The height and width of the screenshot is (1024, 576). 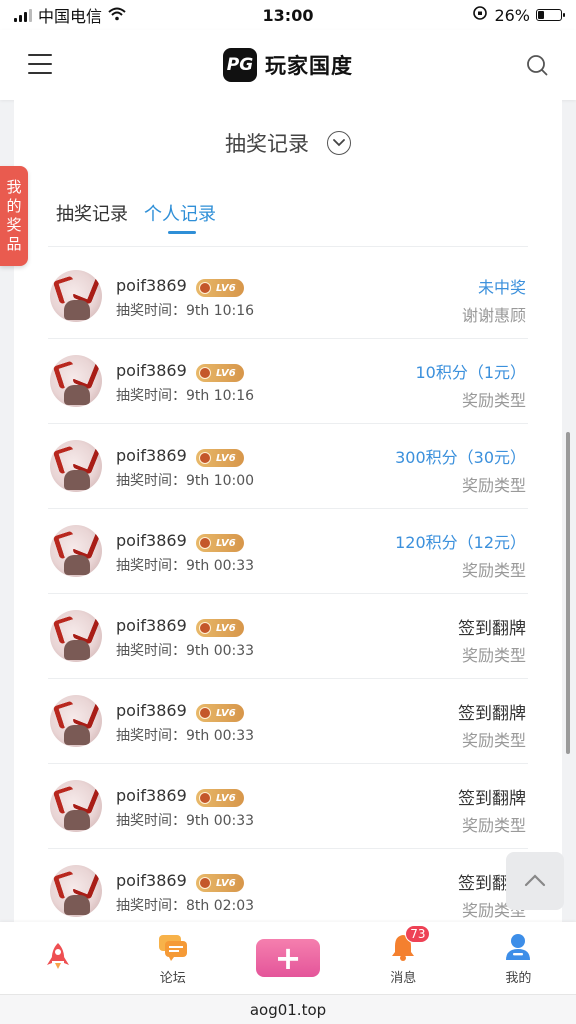 What do you see at coordinates (493, 315) in the screenshot?
I see `prize-type: 谢谢惠顾` at bounding box center [493, 315].